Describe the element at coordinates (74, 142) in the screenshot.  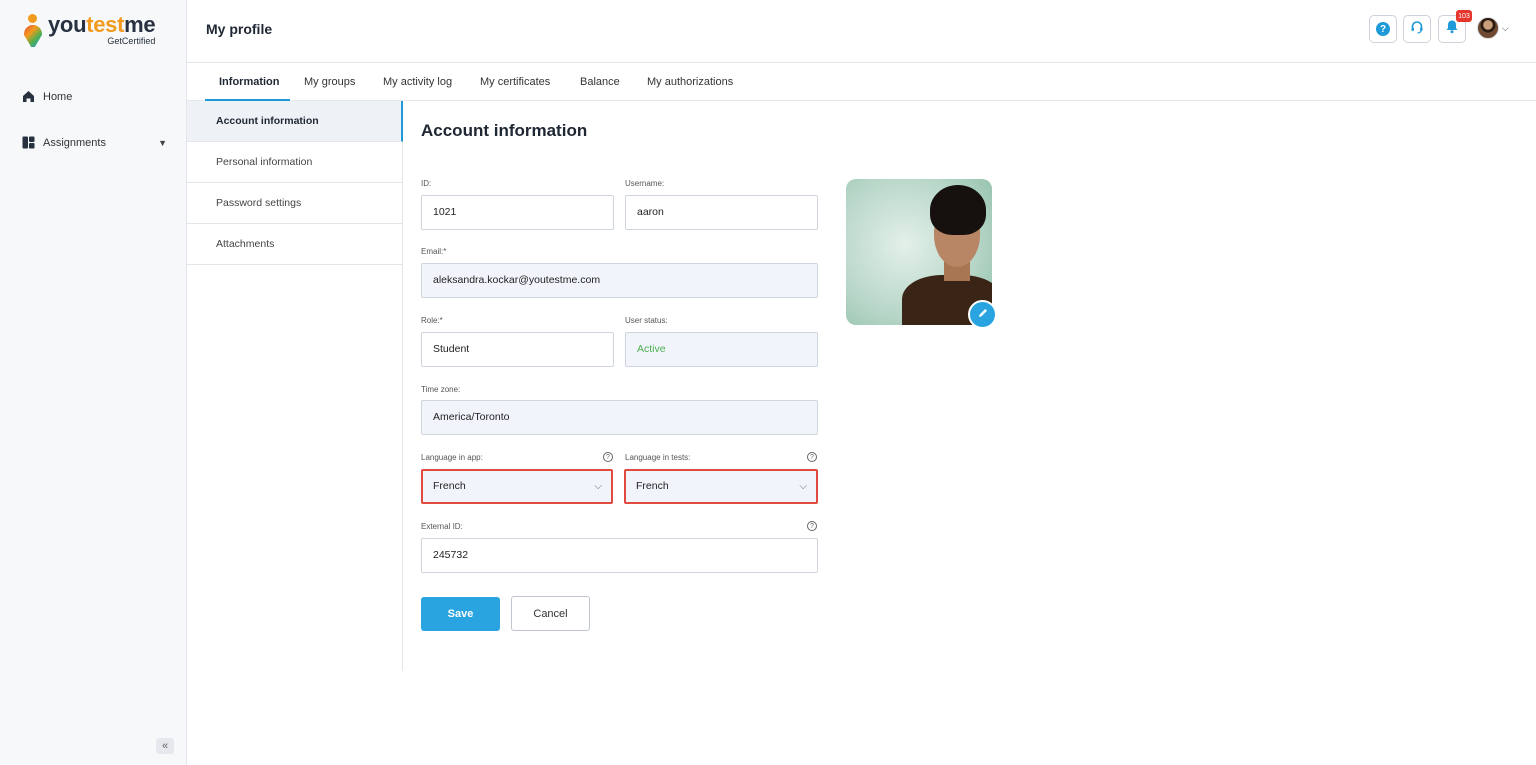
I see `sidebar-item-label: Assignments` at that location.